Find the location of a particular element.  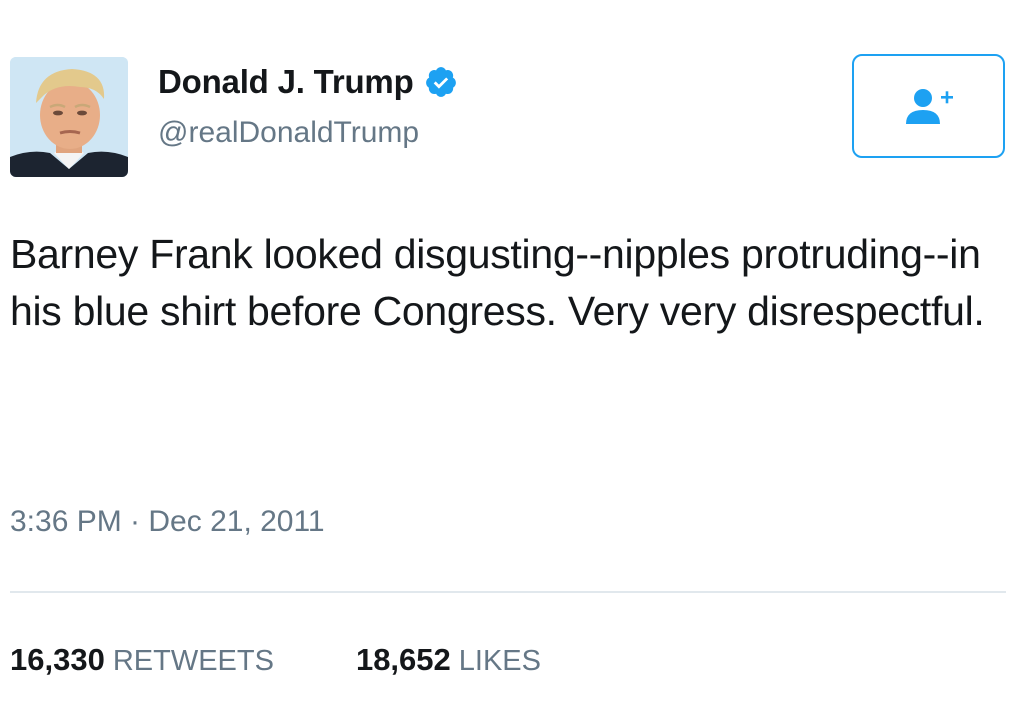

retweets-stat: 16,330 RETWEETS is located at coordinates (142, 660).